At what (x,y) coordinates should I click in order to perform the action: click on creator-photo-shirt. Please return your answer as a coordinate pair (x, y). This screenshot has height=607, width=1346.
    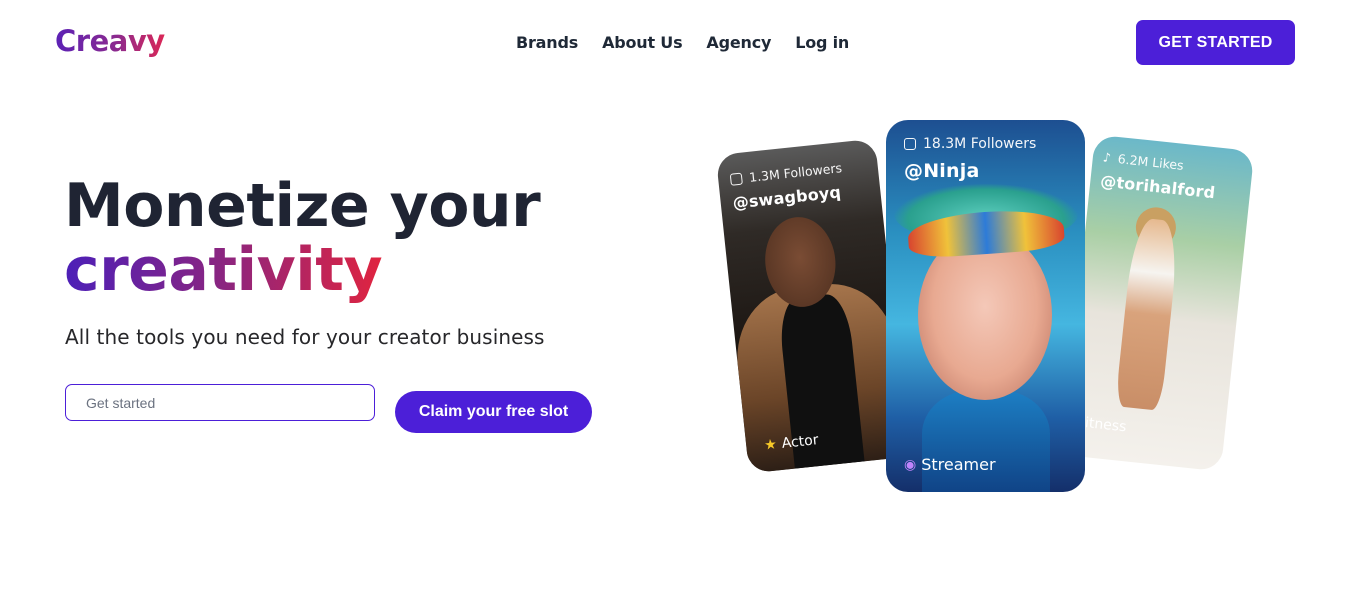
    Looking at the image, I should click on (986, 441).